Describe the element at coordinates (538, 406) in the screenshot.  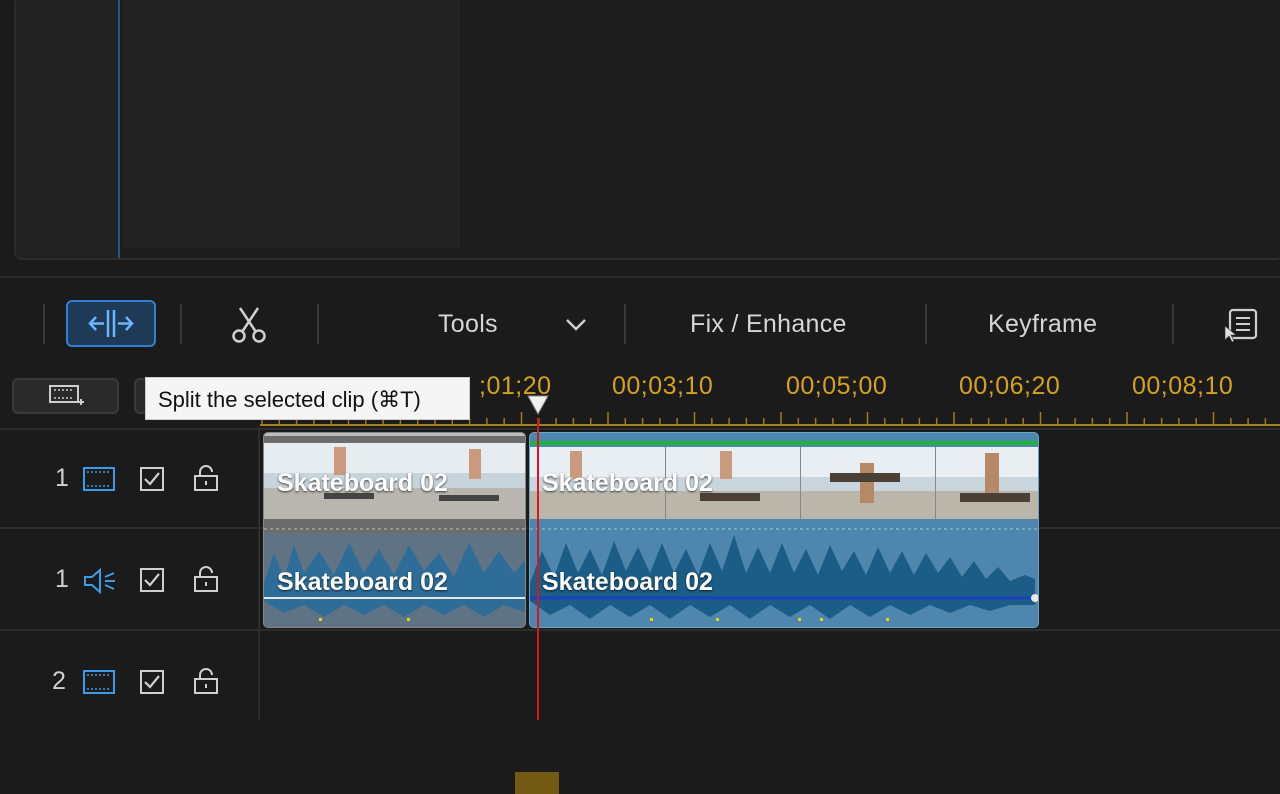
I see `playhead-handle-icon` at that location.